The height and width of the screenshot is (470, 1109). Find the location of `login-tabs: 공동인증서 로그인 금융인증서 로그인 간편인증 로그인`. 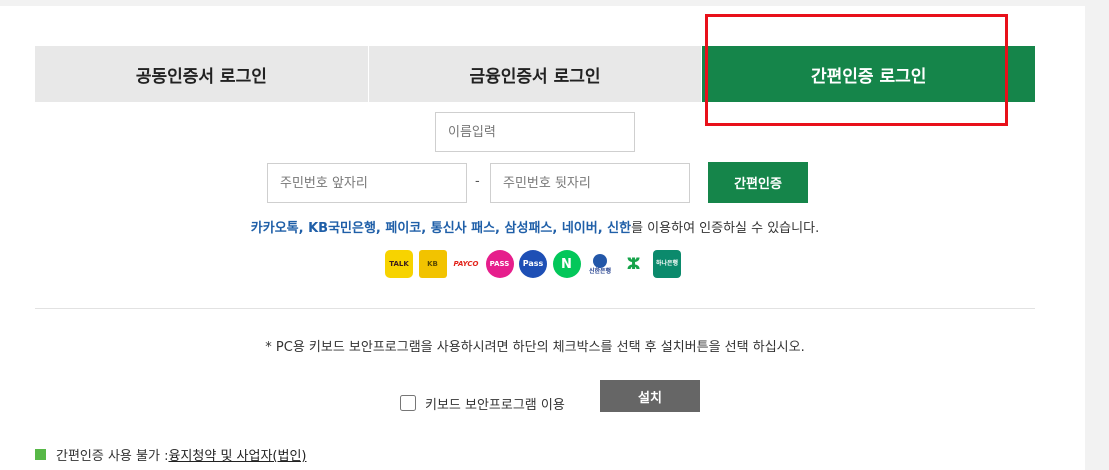

login-tabs: 공동인증서 로그인 금융인증서 로그인 간편인증 로그인 is located at coordinates (535, 74).